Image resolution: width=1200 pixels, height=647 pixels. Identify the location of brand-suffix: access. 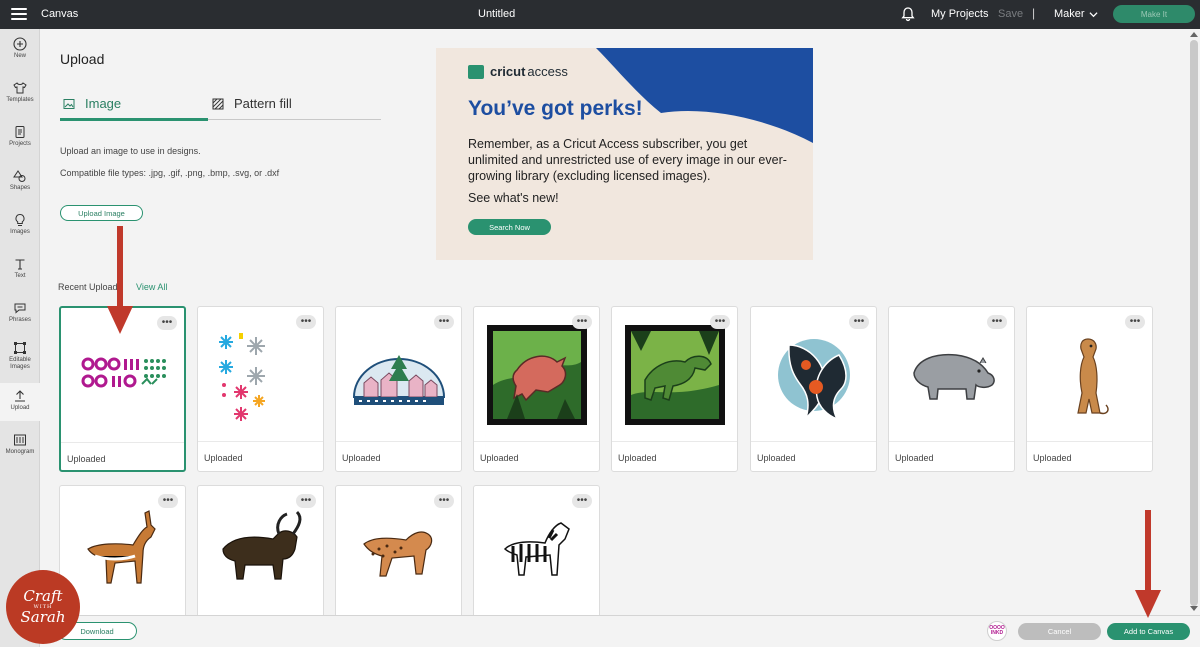
(547, 71).